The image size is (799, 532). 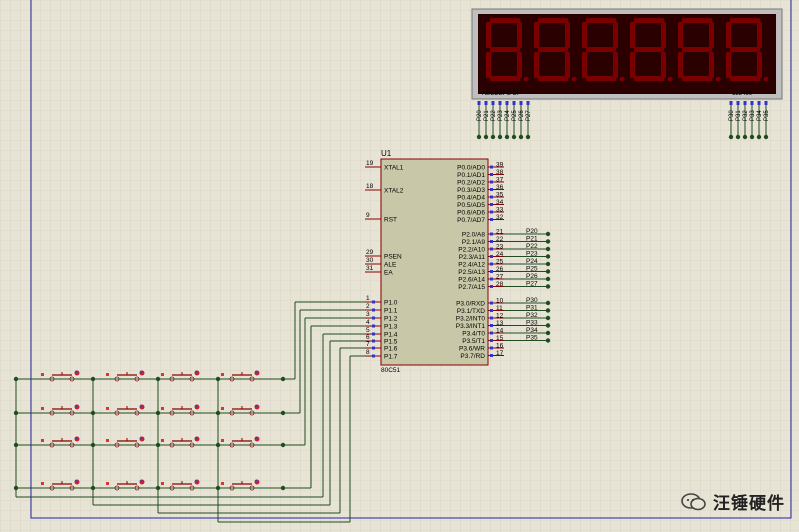 What do you see at coordinates (474, 242) in the screenshot?
I see `pin-name: P2.1/A9` at bounding box center [474, 242].